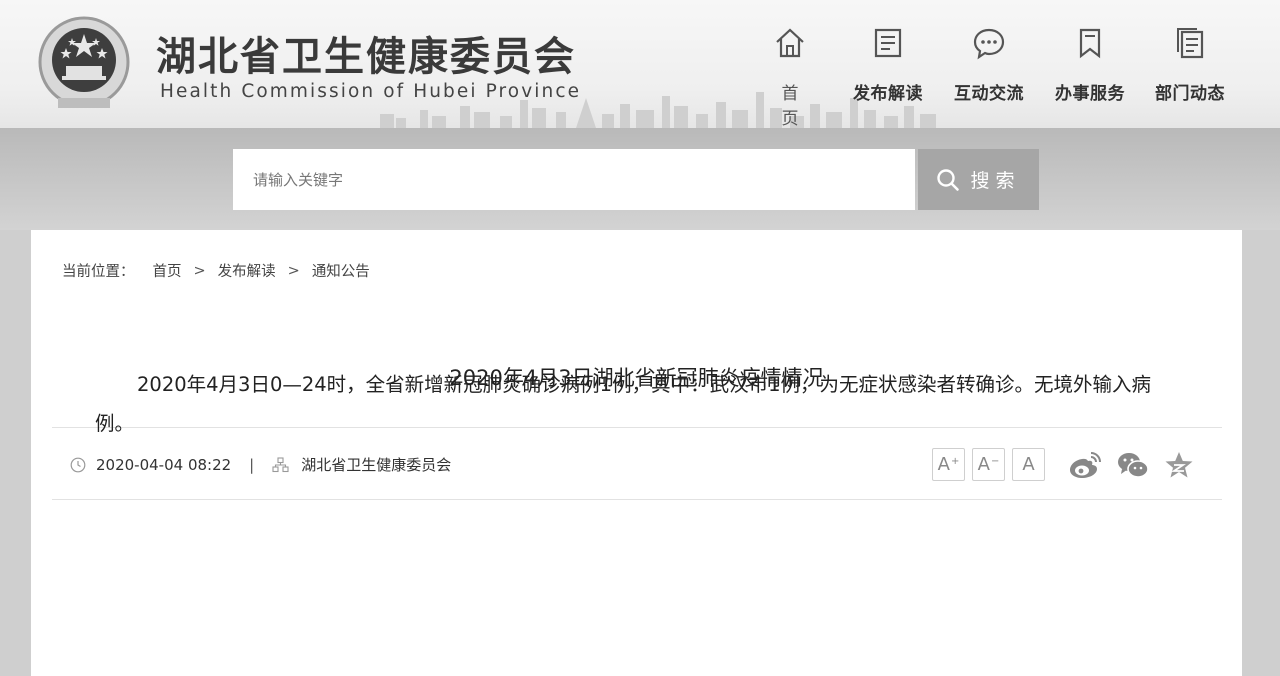 This screenshot has width=1280, height=676. Describe the element at coordinates (948, 179) in the screenshot. I see `search-icon` at that location.